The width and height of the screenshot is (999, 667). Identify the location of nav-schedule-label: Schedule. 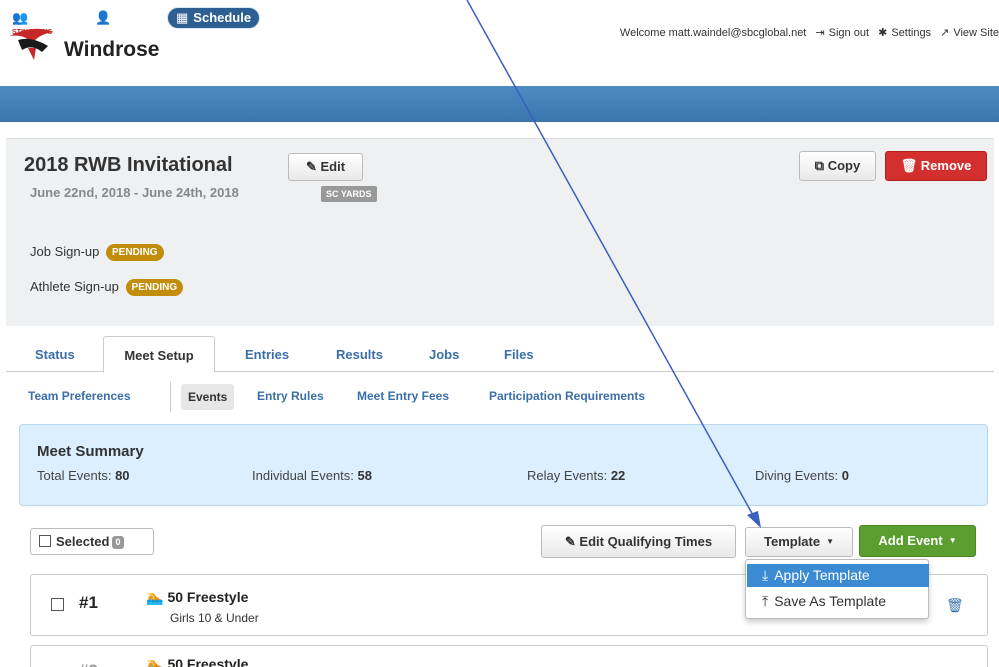
(222, 17).